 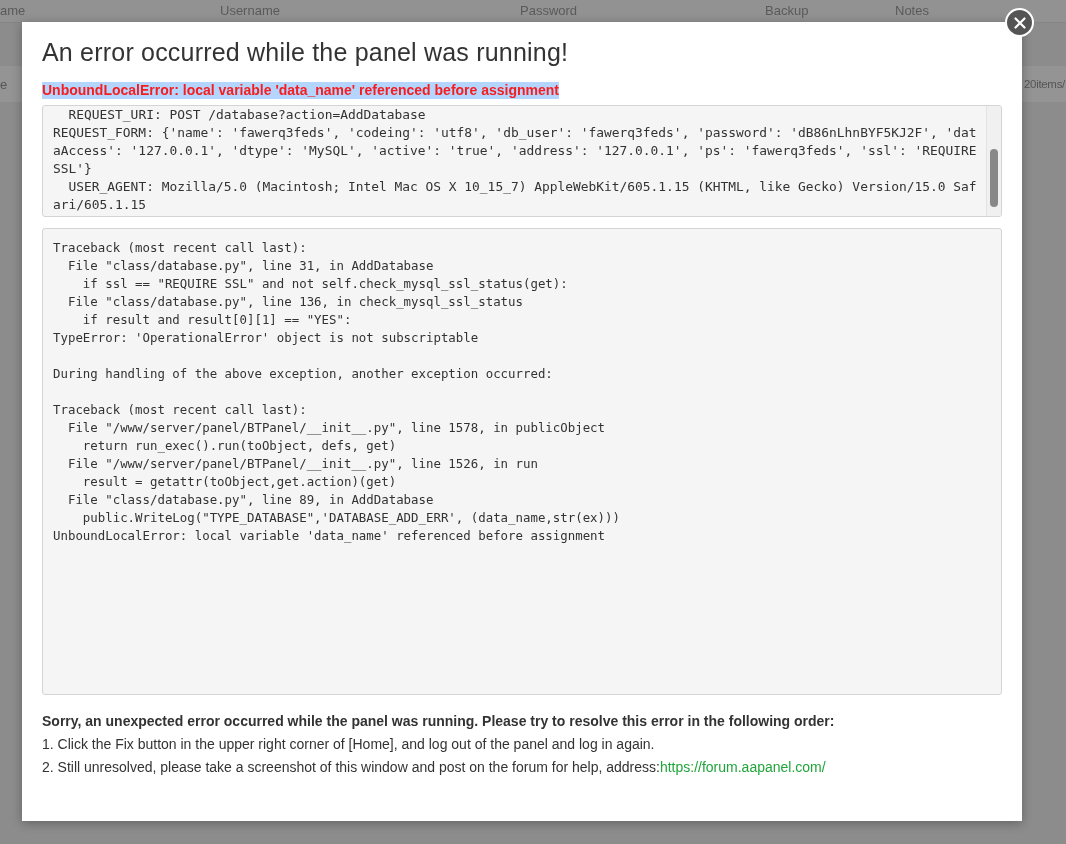 I want to click on traceback-line: File "class/database.py", line 136, in check_mysql_ssl_status, so click(x=295, y=302).